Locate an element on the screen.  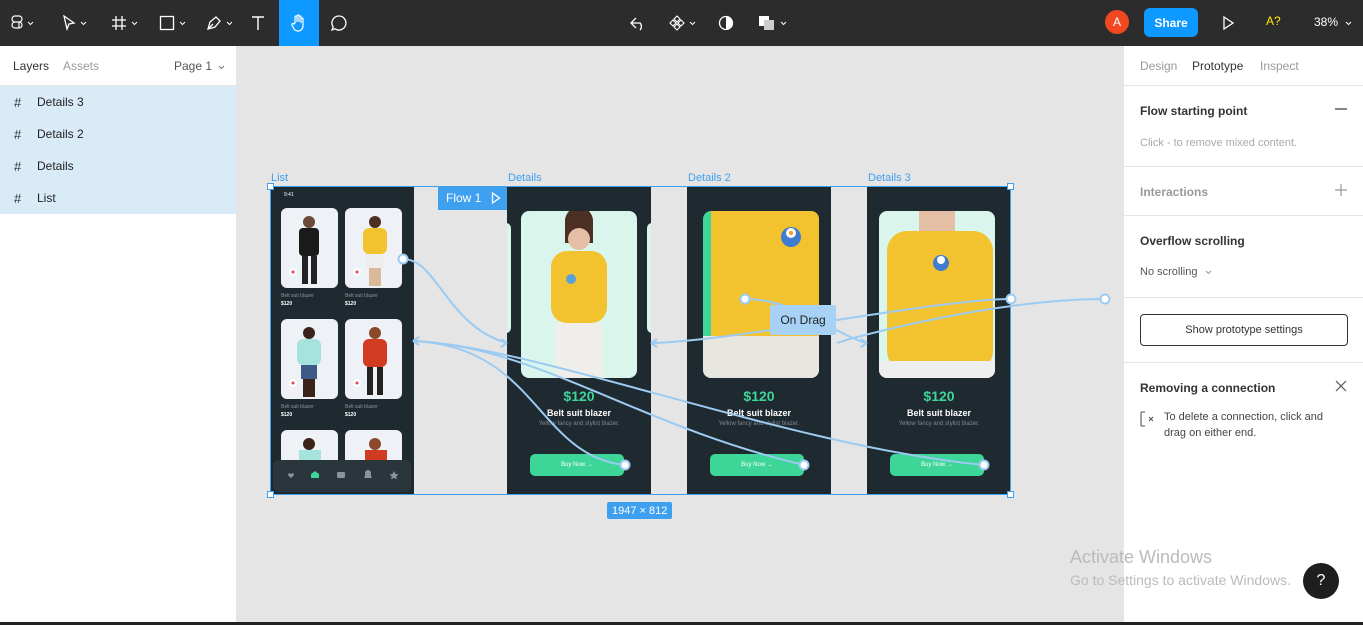
move-tool-button is located at coordinates (74, 23).